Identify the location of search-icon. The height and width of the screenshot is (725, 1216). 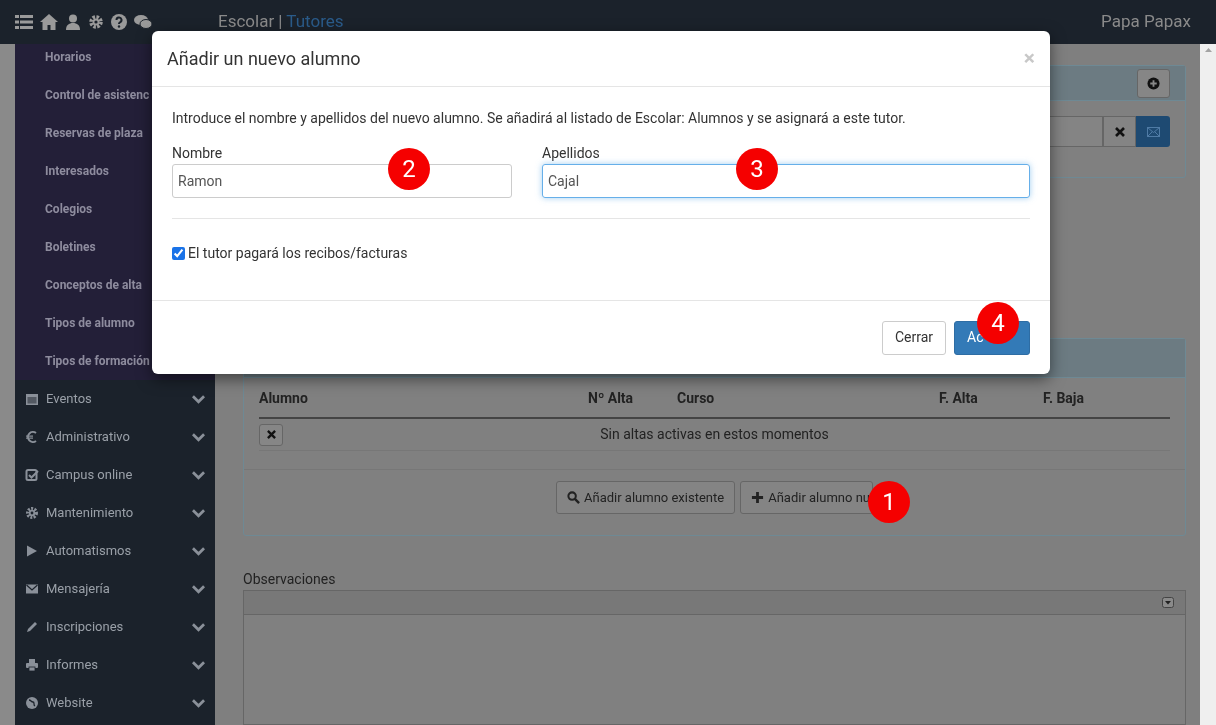
(573, 497).